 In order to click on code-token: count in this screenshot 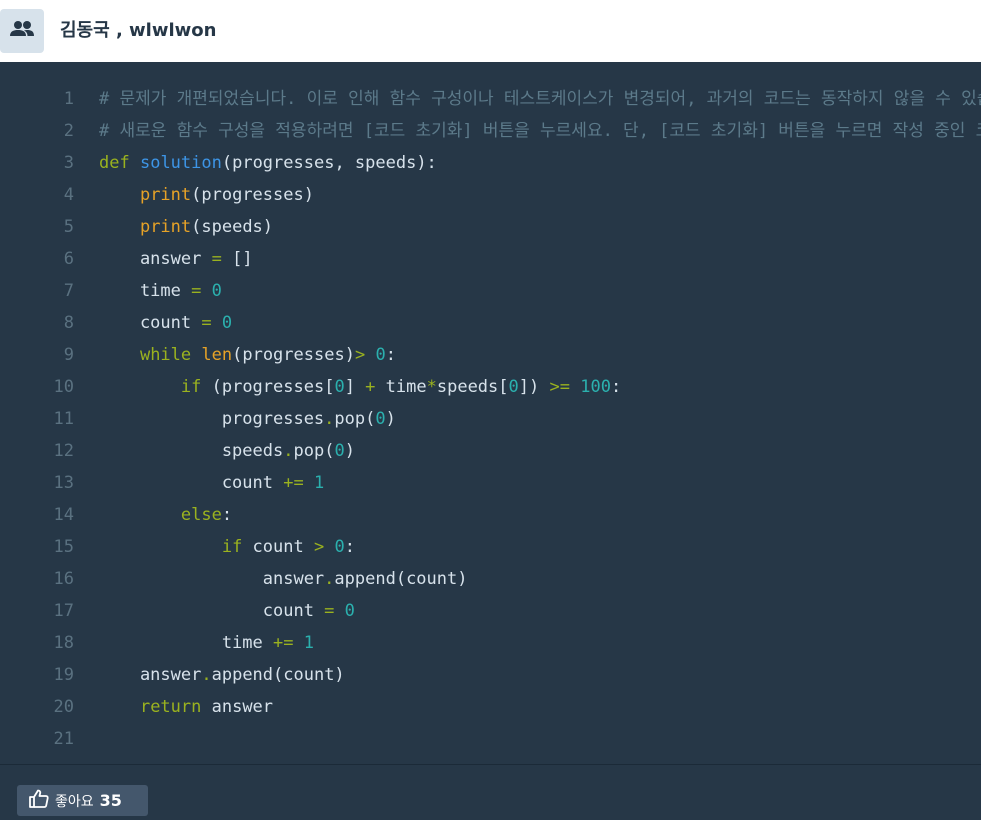, I will do `click(212, 611)`.